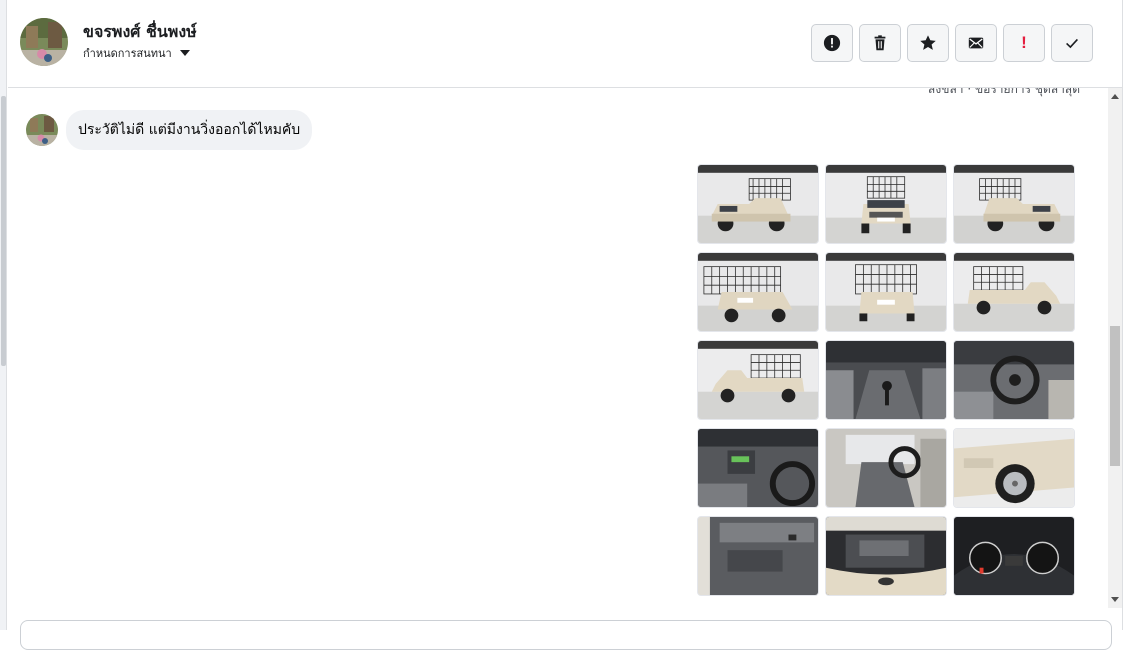 The width and height of the screenshot is (1137, 650). I want to click on scroll-down-arrow-icon, so click(1115, 599).